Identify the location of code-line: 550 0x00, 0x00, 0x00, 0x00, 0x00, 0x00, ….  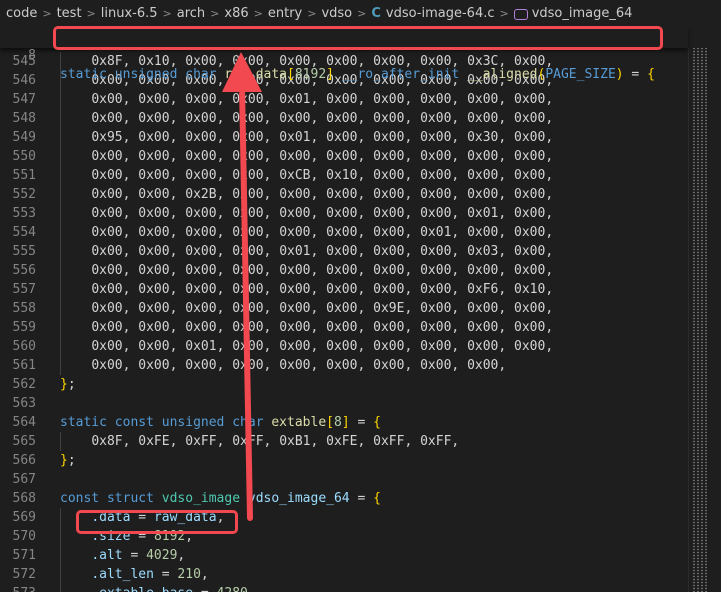
(344, 156).